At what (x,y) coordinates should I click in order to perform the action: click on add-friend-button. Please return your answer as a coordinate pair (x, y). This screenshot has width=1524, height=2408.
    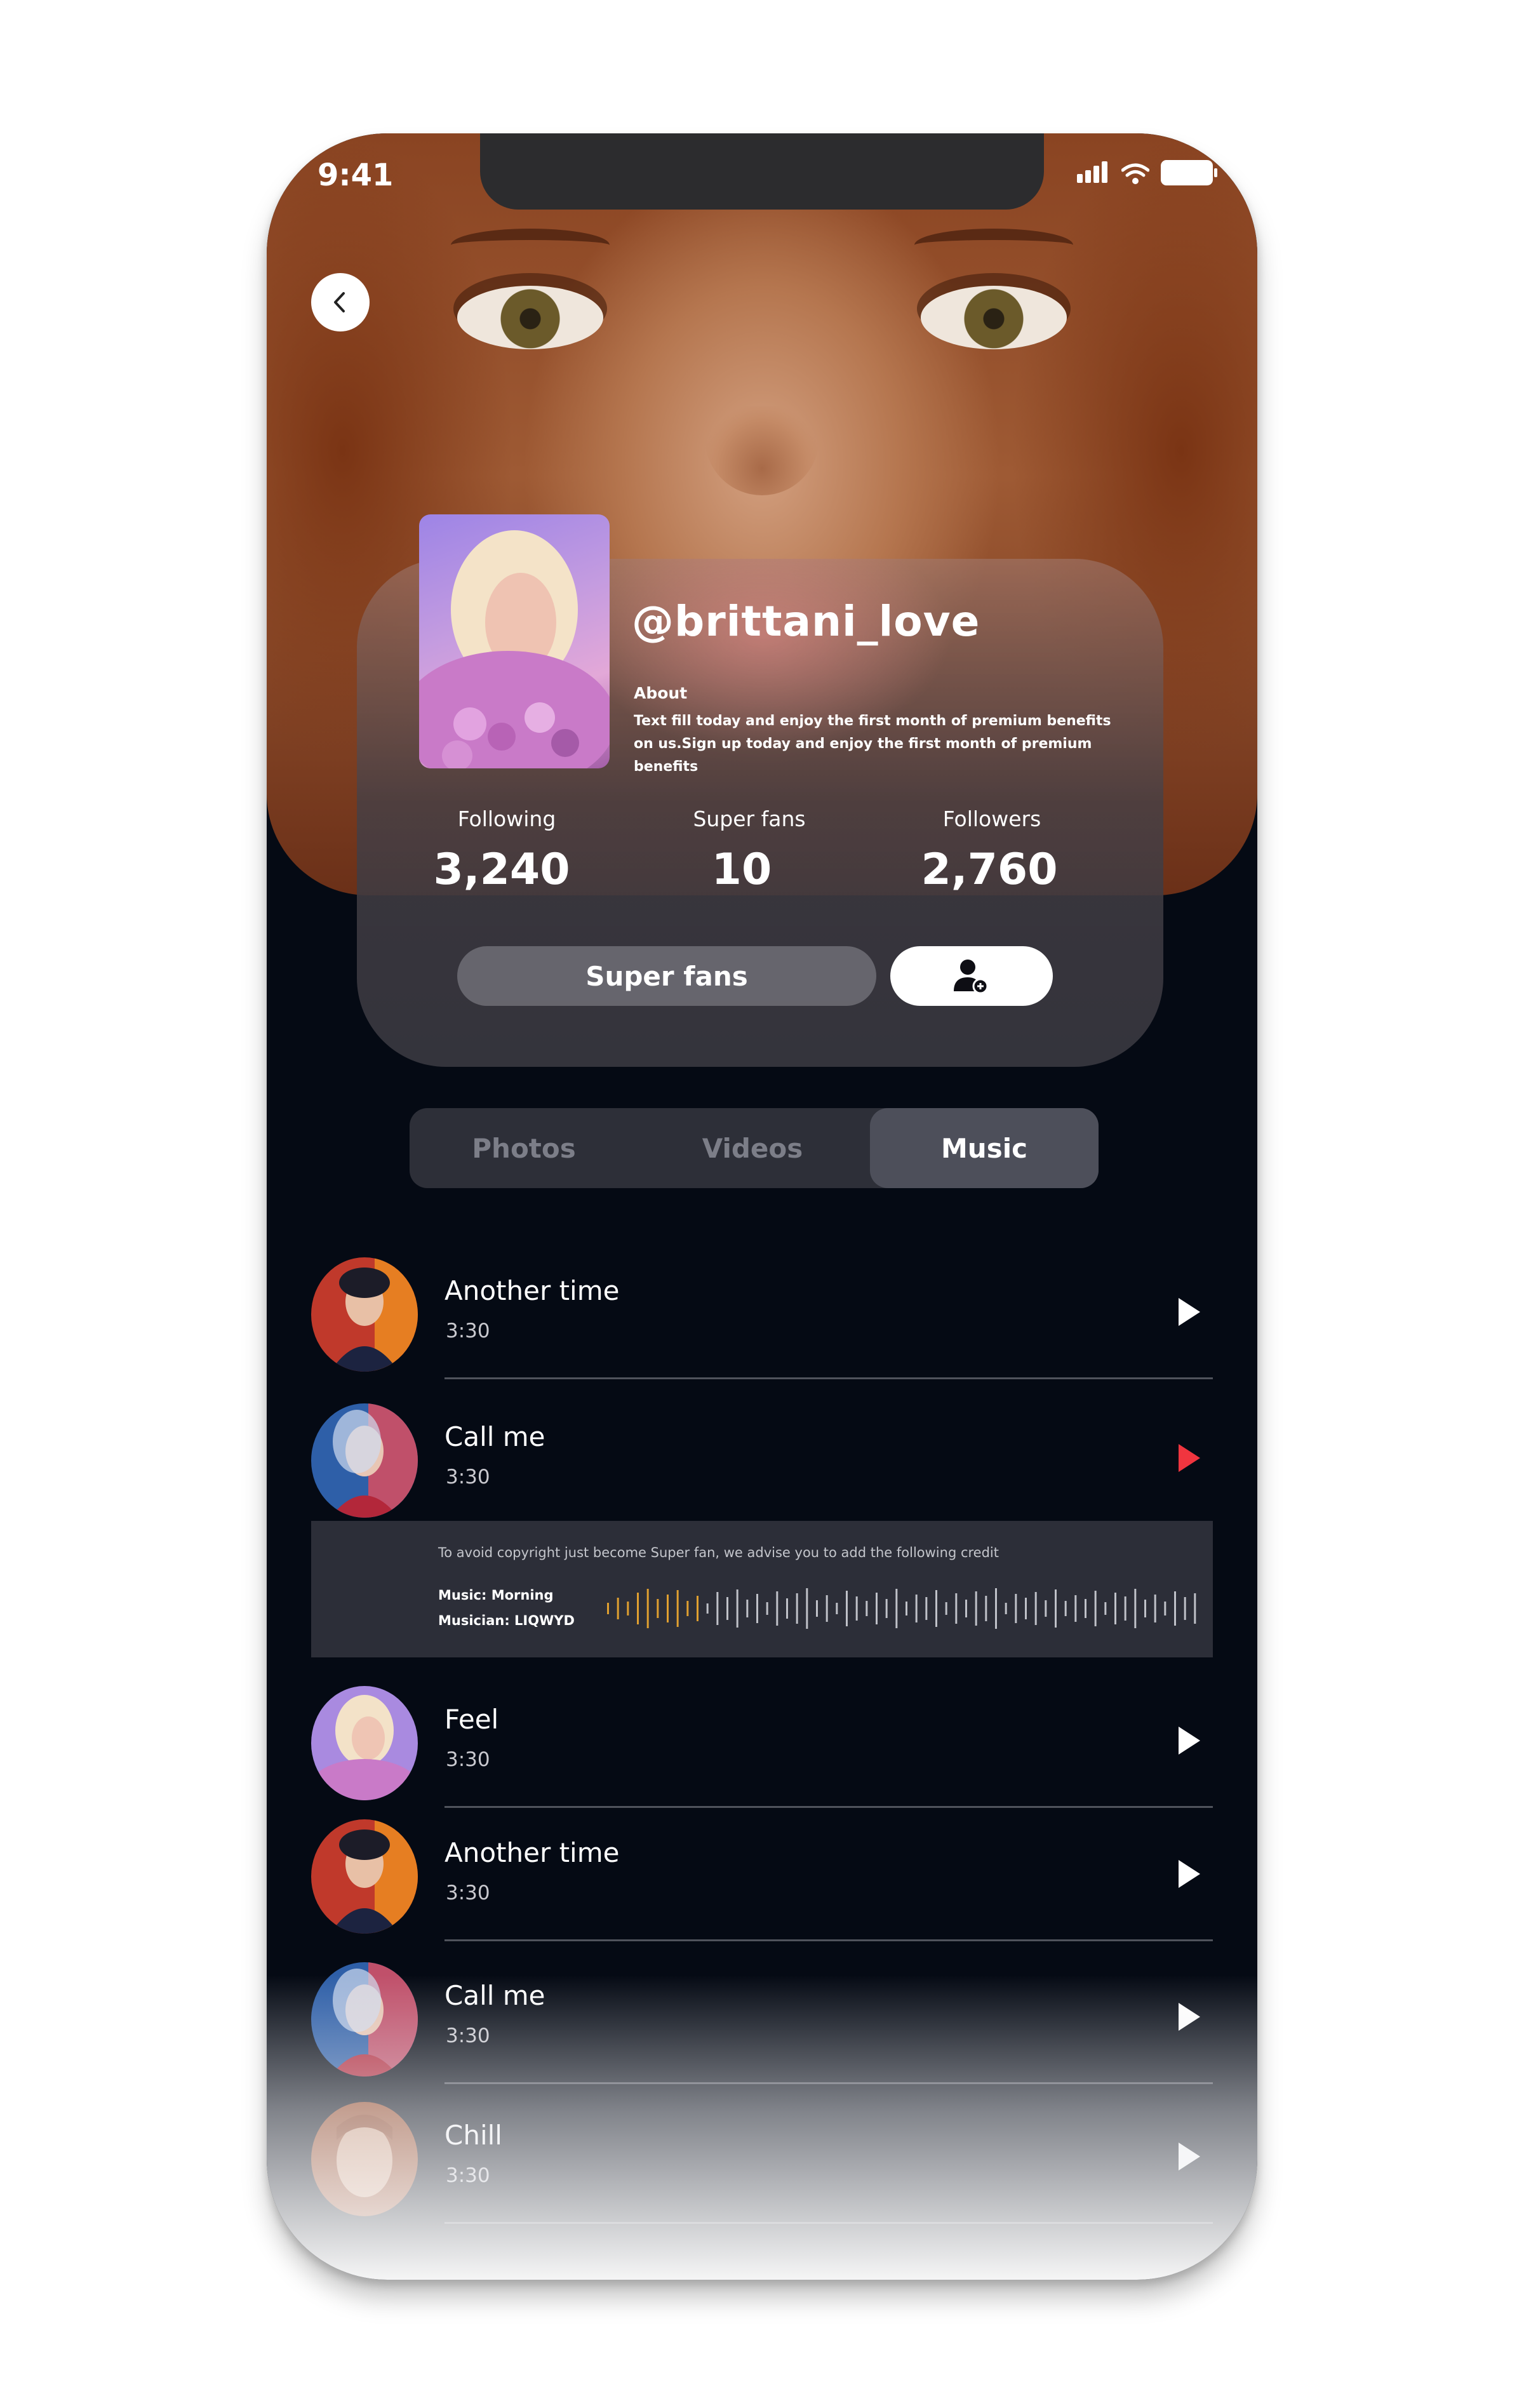
    Looking at the image, I should click on (971, 976).